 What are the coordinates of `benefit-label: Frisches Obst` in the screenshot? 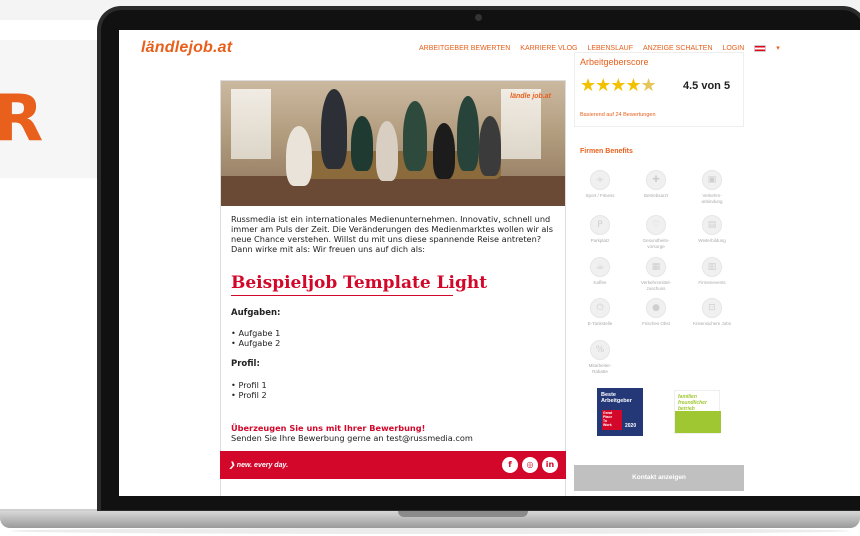 It's located at (656, 323).